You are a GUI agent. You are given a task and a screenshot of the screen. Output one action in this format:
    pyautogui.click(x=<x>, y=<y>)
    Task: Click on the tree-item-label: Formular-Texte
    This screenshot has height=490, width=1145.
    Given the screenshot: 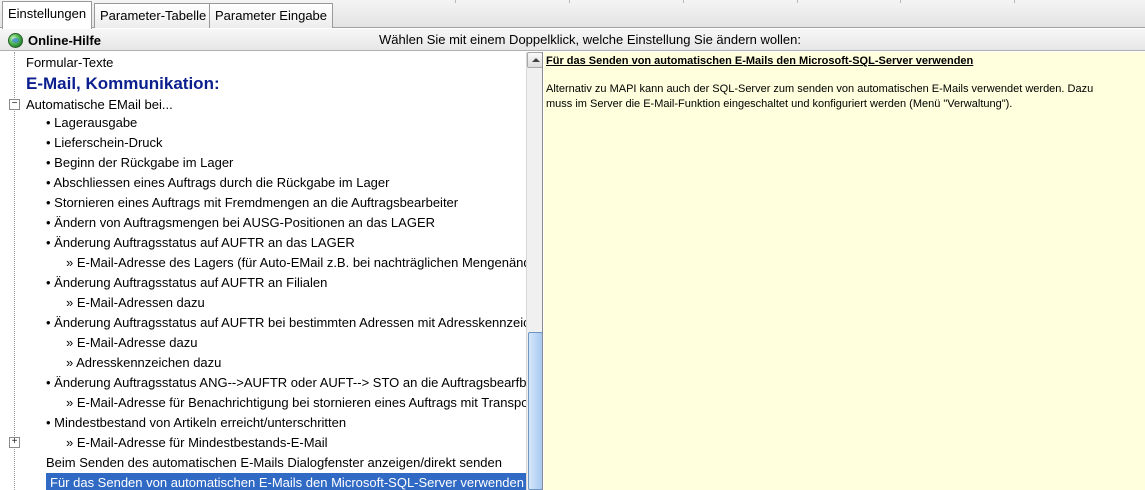 What is the action you would take?
    pyautogui.click(x=70, y=62)
    